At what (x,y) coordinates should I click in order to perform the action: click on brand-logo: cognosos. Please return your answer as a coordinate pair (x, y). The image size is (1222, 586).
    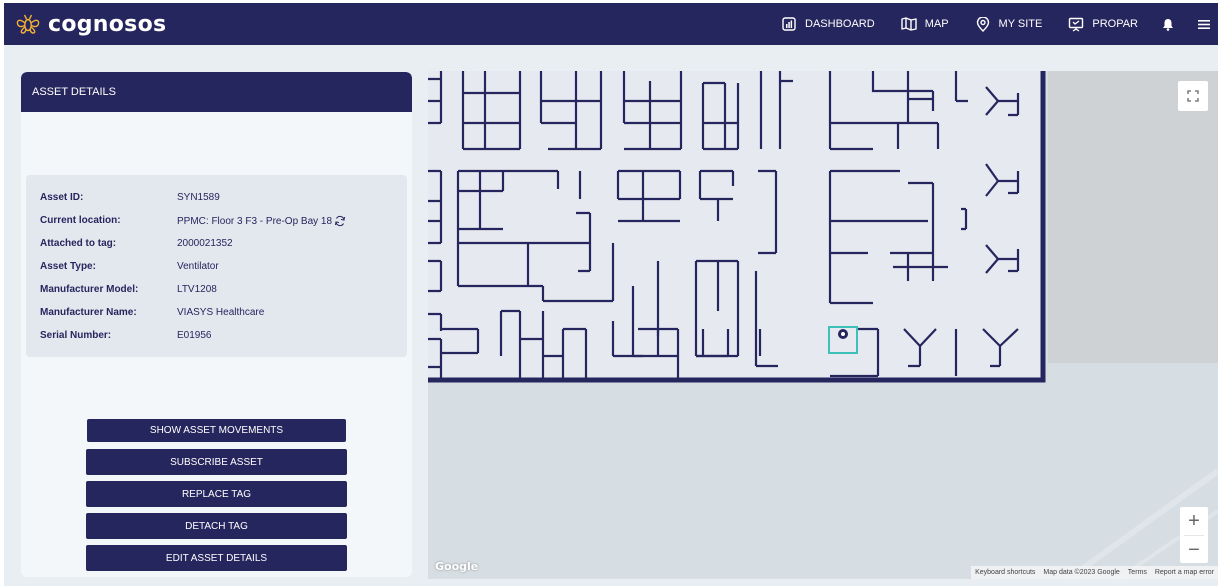
    Looking at the image, I should click on (90, 24).